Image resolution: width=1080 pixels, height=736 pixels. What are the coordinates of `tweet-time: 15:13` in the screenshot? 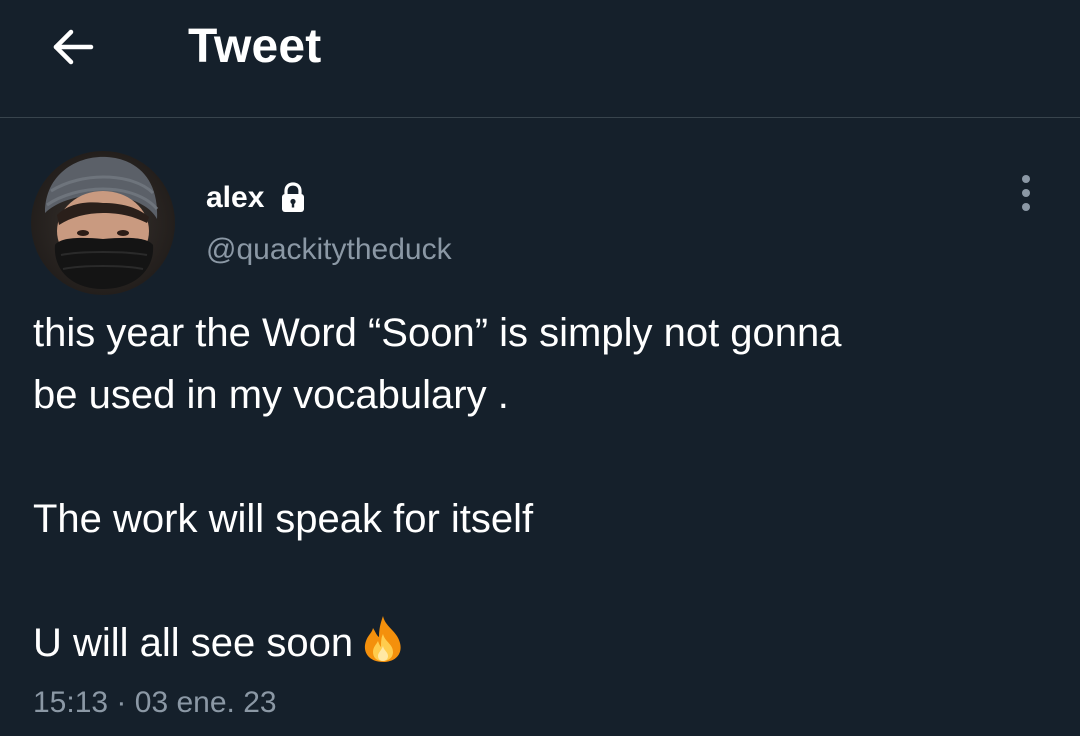 It's located at (70, 702).